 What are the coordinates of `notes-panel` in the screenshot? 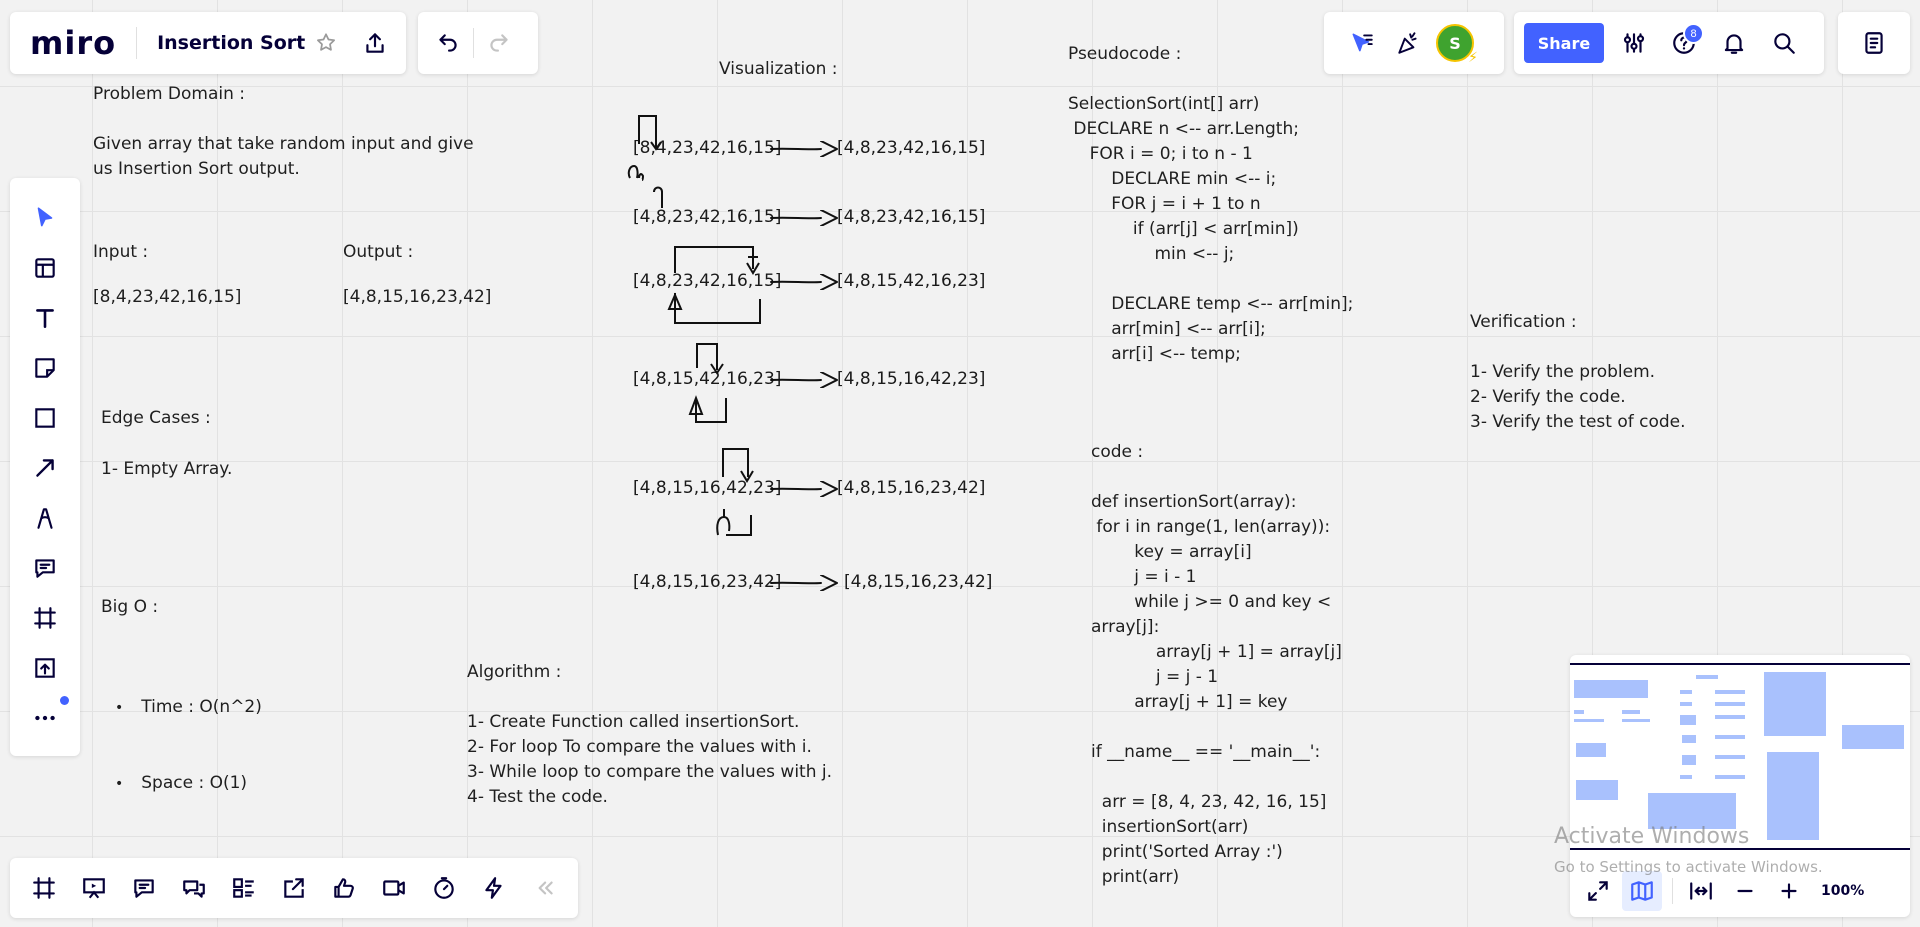 It's located at (1874, 43).